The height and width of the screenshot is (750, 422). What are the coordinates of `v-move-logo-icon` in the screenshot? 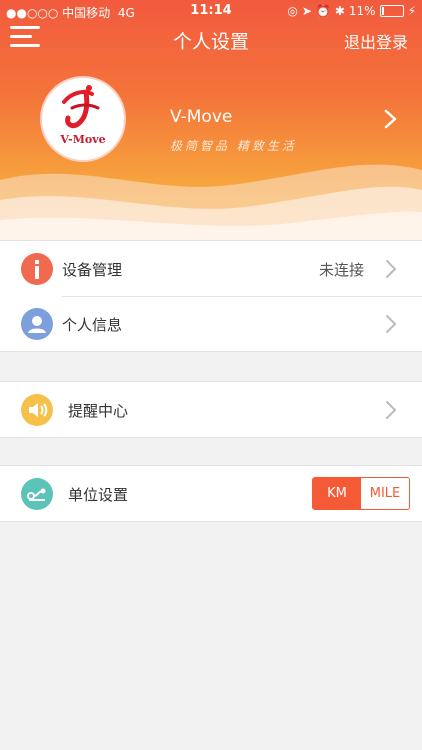 It's located at (81, 107).